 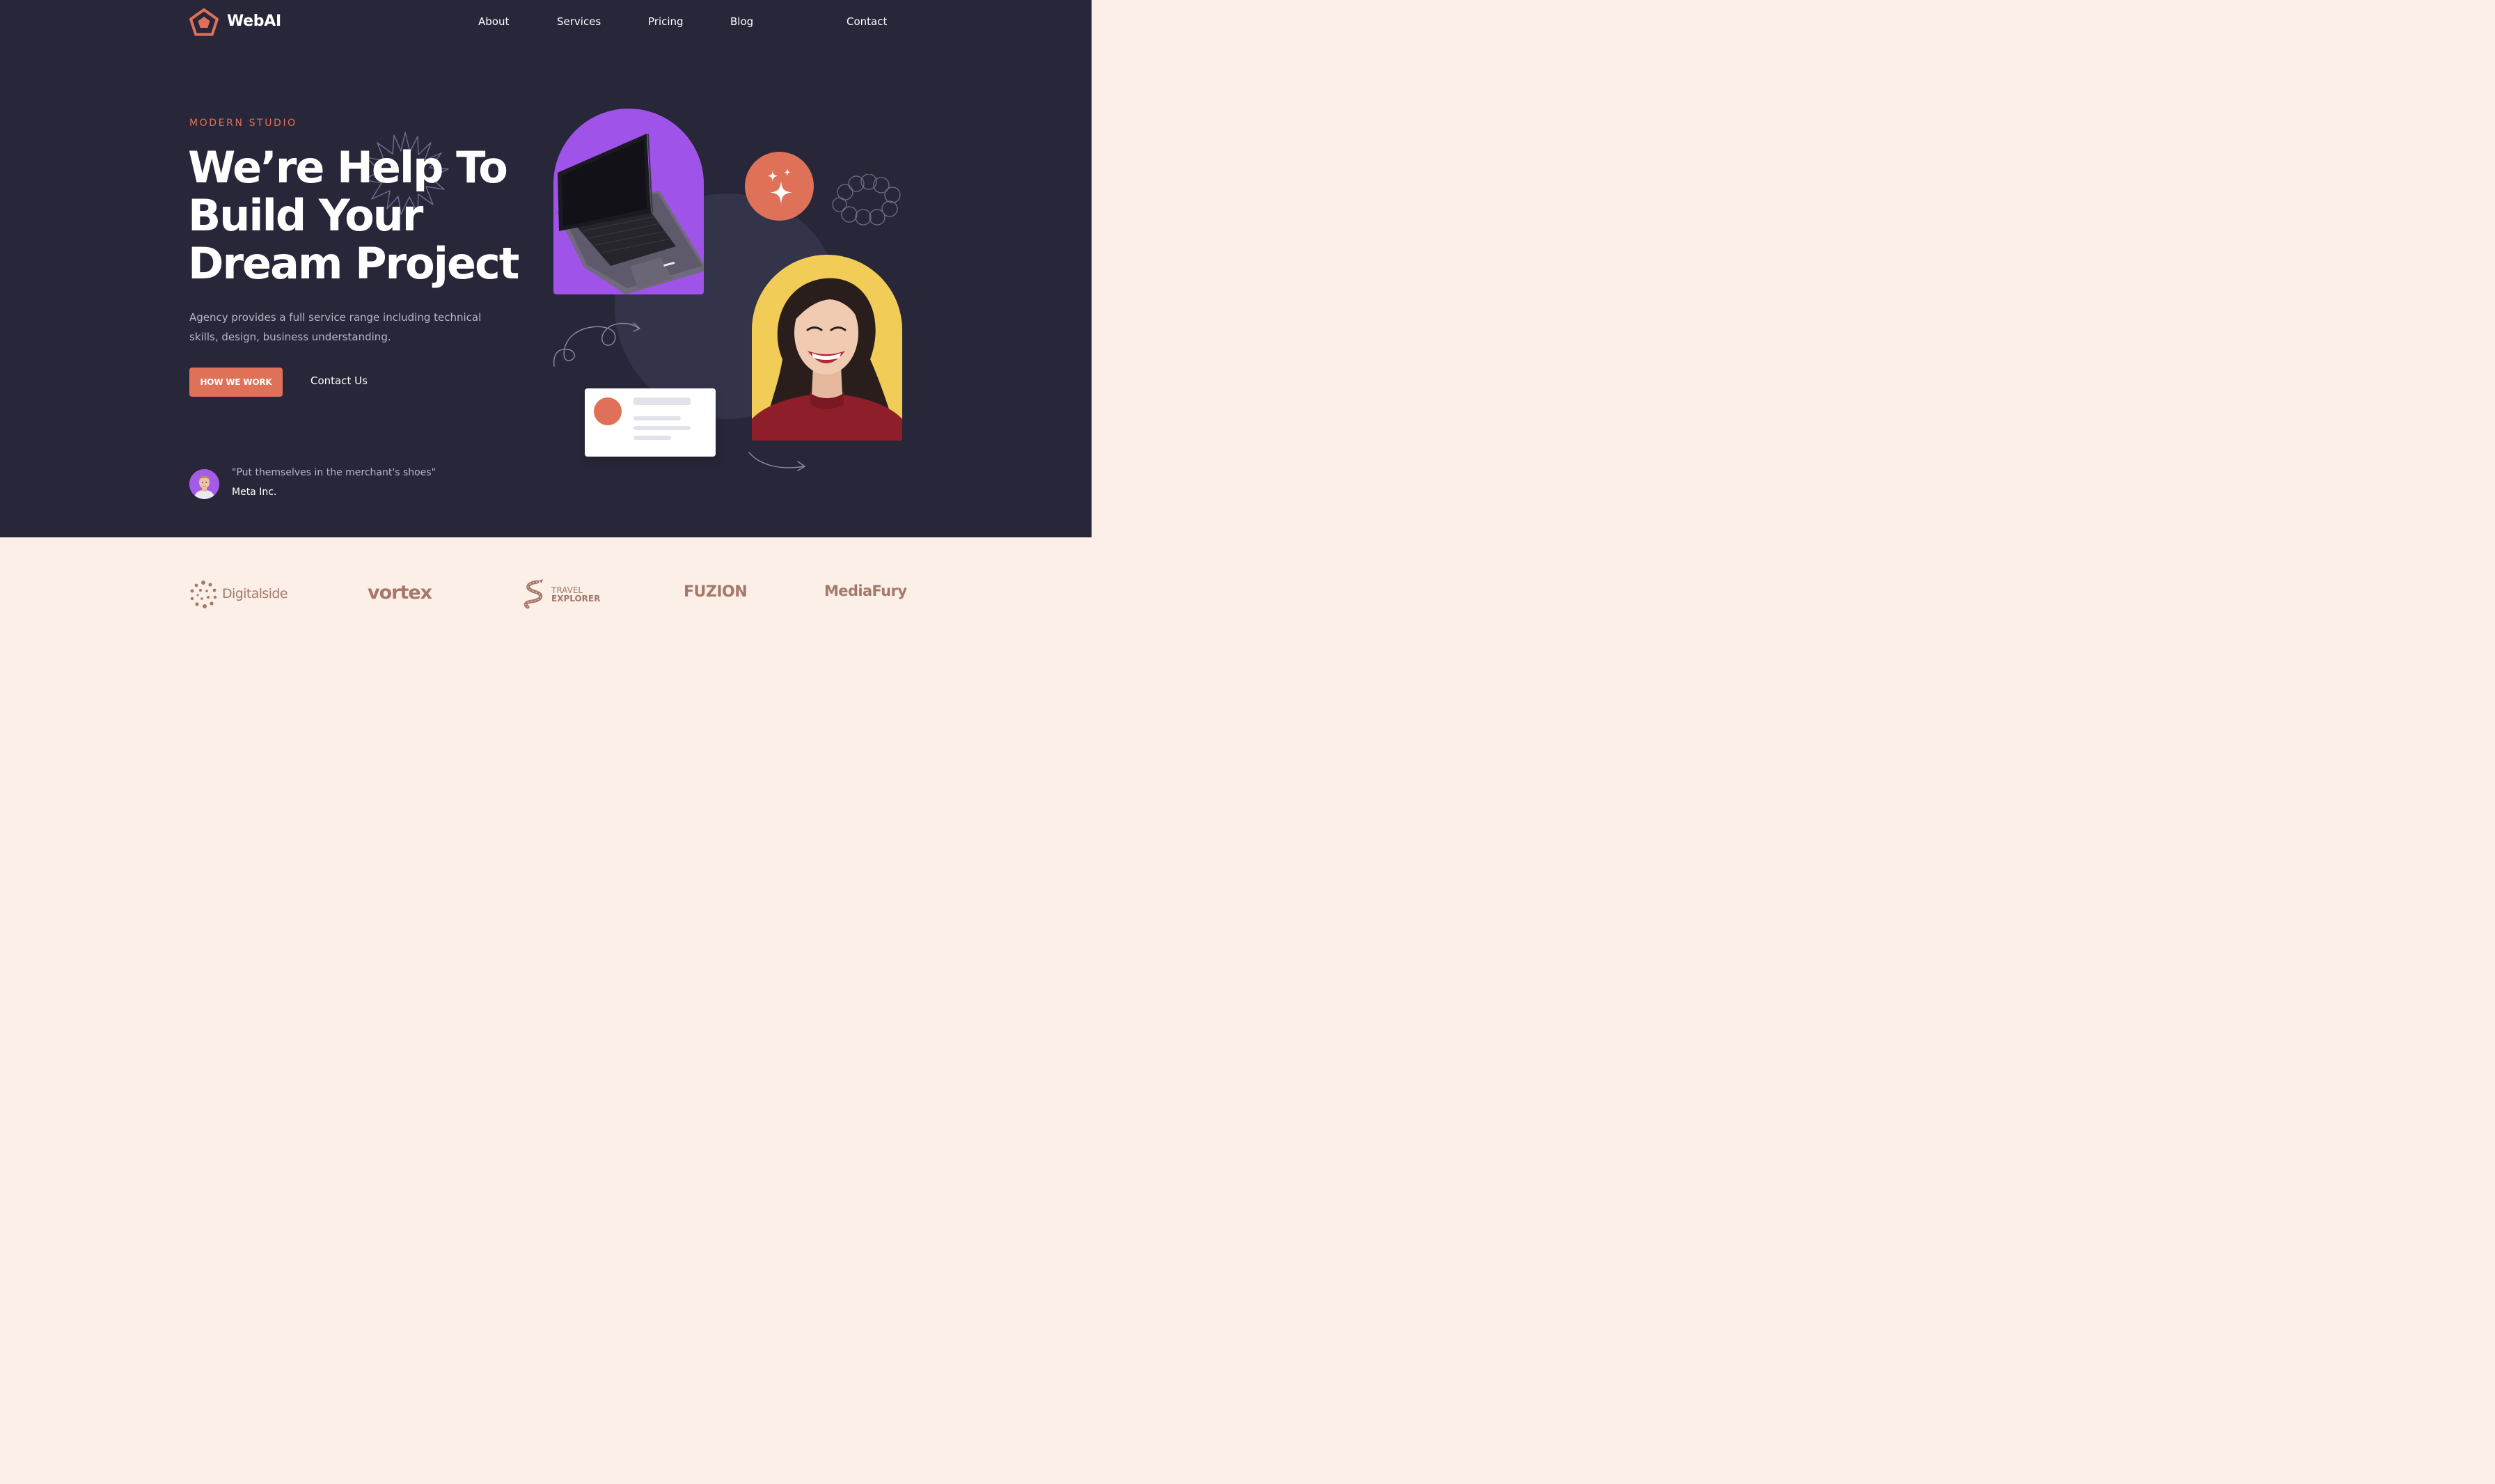 I want to click on headline-line-2: Build Your, so click(x=305, y=215).